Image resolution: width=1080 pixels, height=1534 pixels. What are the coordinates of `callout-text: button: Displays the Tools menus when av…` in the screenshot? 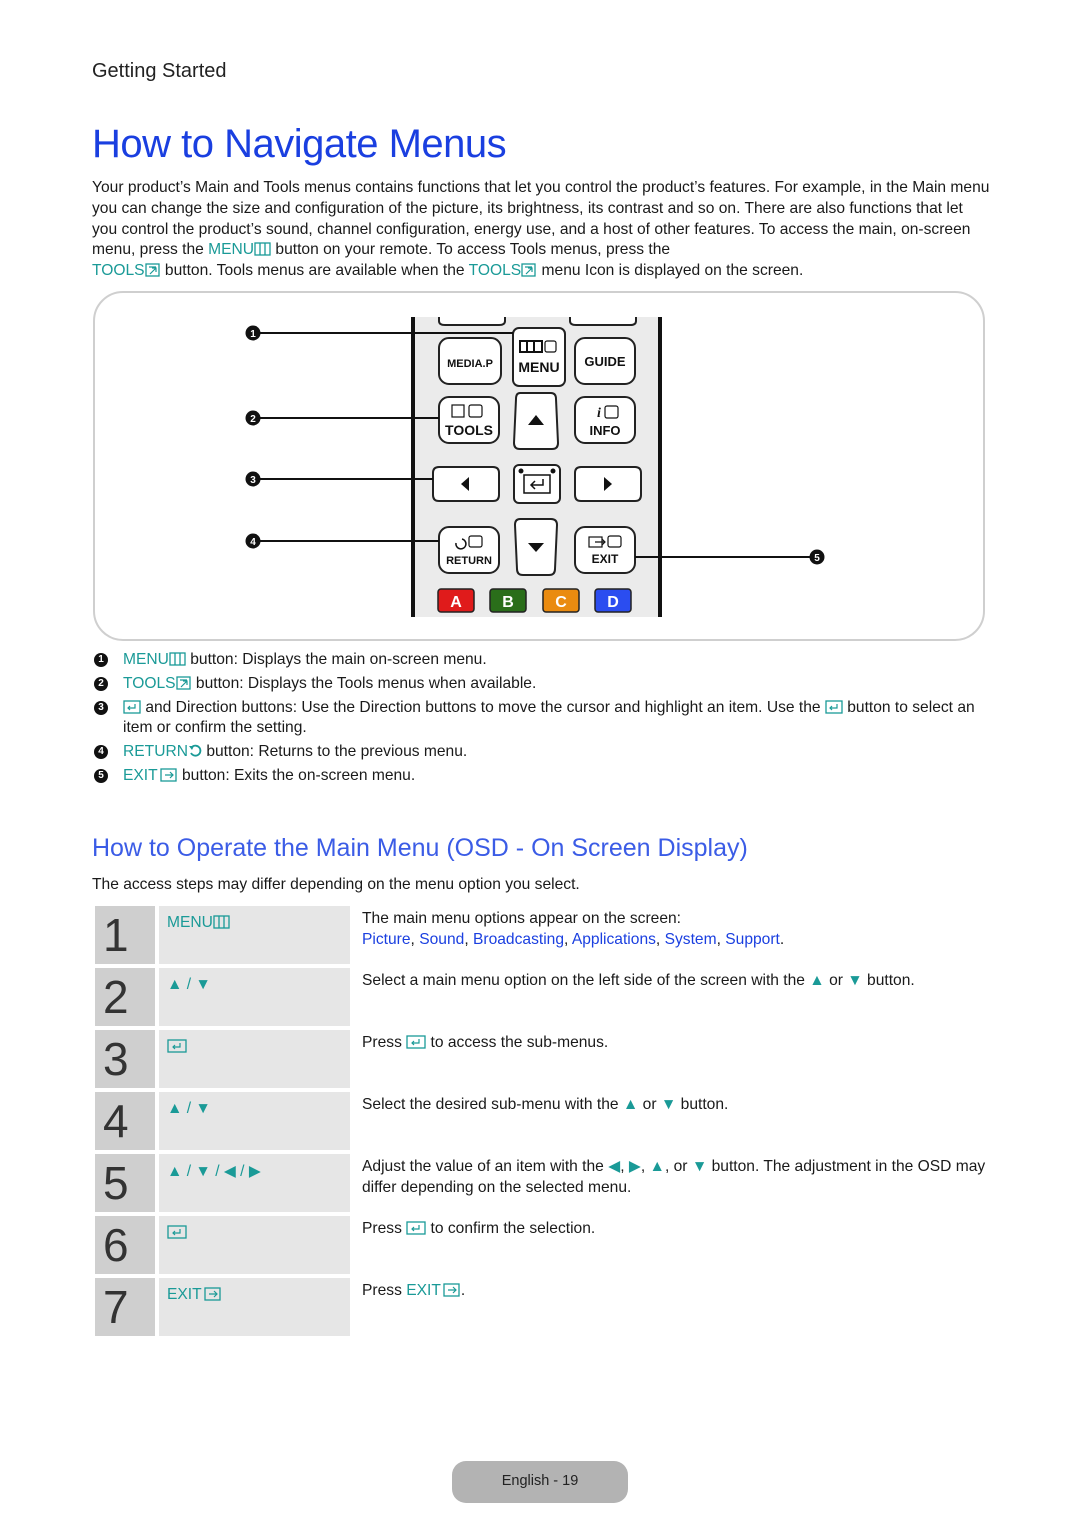 It's located at (364, 683).